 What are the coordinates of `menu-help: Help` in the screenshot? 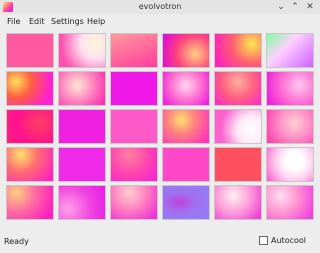 It's located at (96, 21).